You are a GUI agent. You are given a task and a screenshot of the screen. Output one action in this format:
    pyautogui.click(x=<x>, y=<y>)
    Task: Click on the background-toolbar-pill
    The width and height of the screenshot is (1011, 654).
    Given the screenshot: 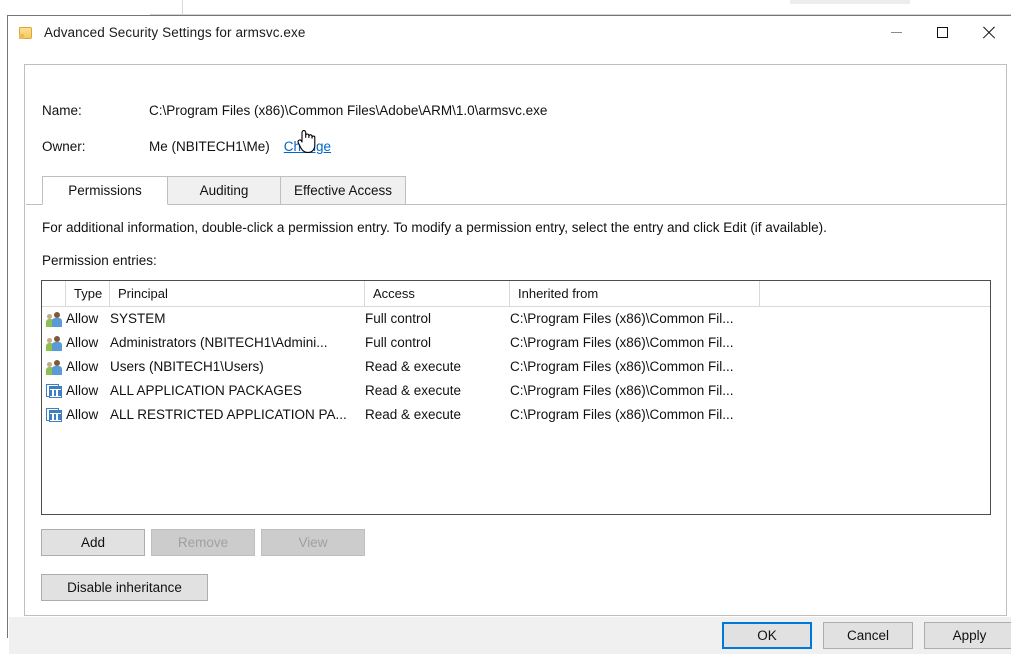 What is the action you would take?
    pyautogui.click(x=850, y=2)
    